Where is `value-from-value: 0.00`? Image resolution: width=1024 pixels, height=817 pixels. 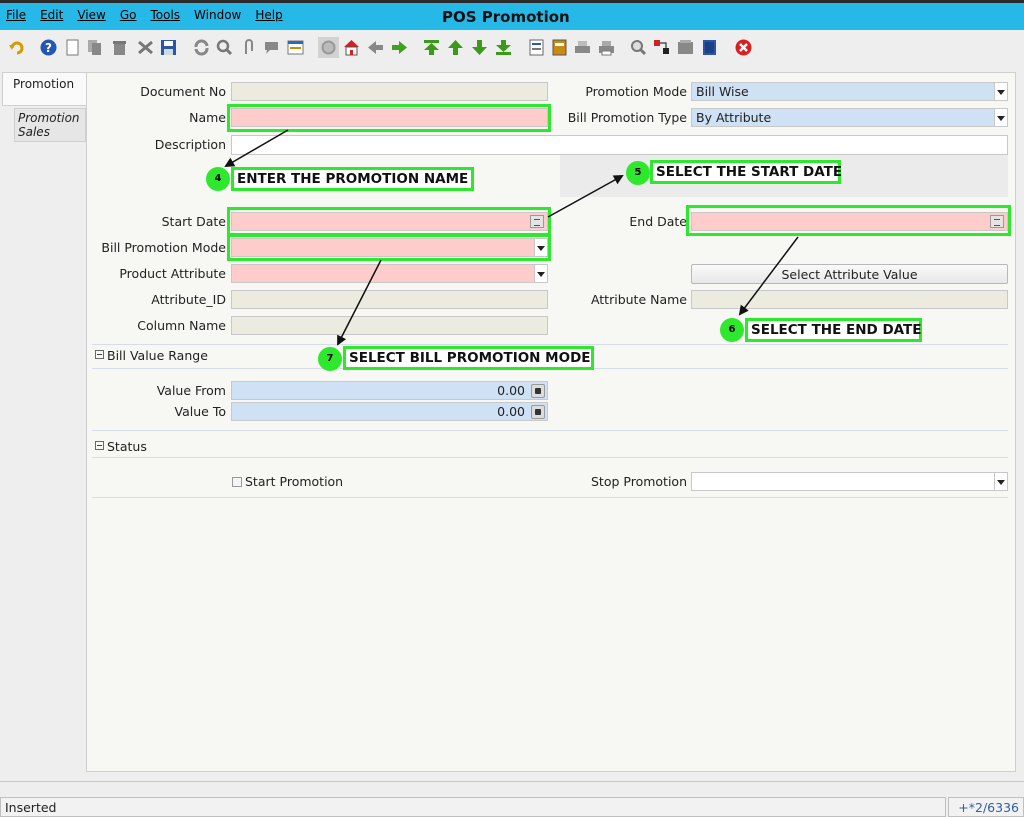 value-from-value: 0.00 is located at coordinates (511, 390).